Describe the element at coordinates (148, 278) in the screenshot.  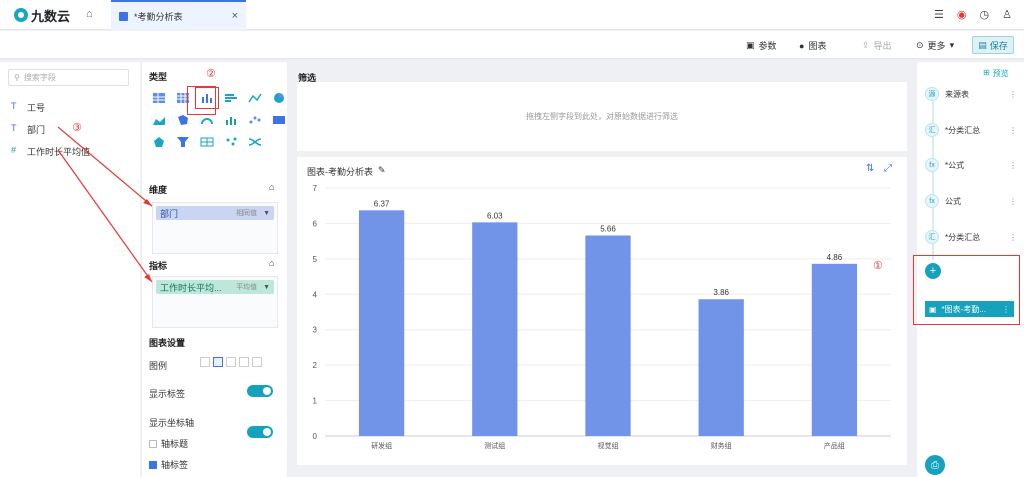
I see `arrow-head` at that location.